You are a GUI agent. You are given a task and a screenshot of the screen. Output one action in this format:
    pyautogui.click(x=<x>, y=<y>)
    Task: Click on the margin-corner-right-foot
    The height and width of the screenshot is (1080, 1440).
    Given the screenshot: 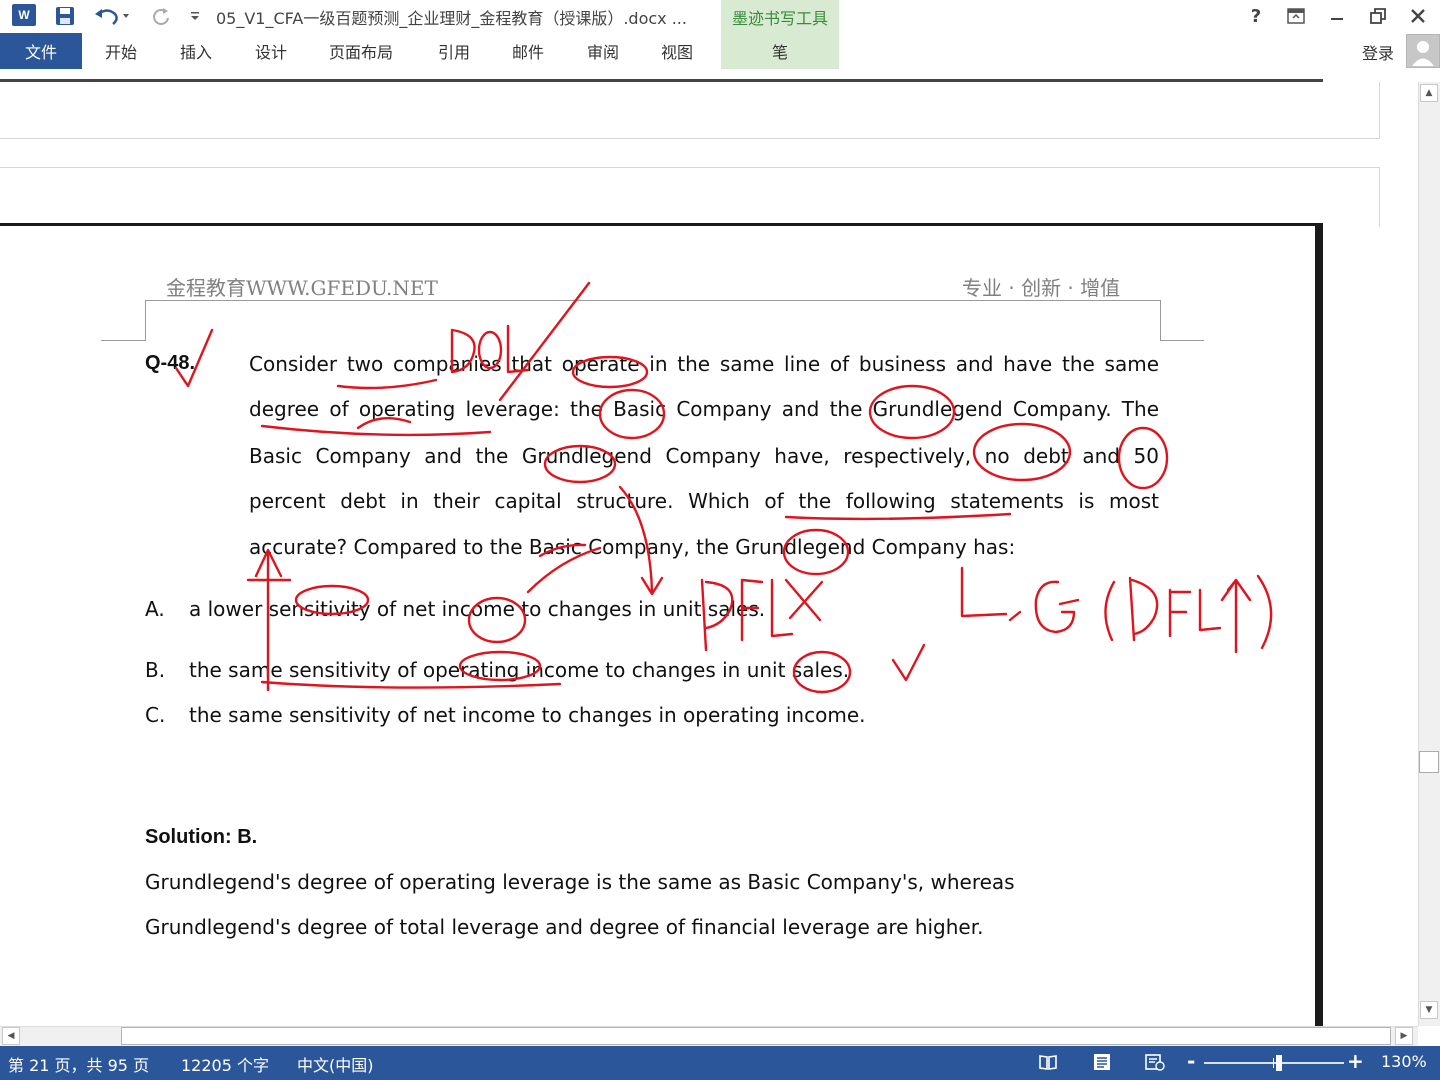 What is the action you would take?
    pyautogui.click(x=1182, y=340)
    